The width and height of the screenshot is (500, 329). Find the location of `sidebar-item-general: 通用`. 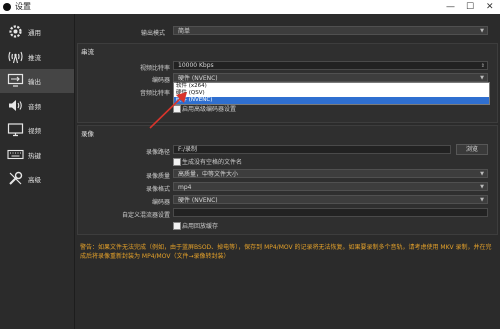

sidebar-item-general: 通用 is located at coordinates (37, 32).